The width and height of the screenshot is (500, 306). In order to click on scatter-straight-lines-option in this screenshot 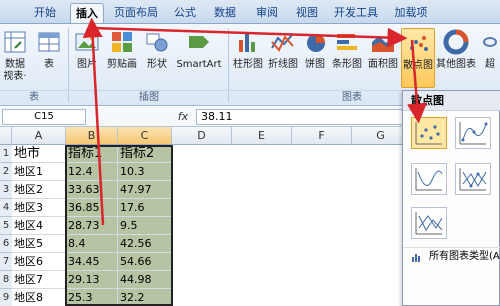, I will do `click(429, 223)`.